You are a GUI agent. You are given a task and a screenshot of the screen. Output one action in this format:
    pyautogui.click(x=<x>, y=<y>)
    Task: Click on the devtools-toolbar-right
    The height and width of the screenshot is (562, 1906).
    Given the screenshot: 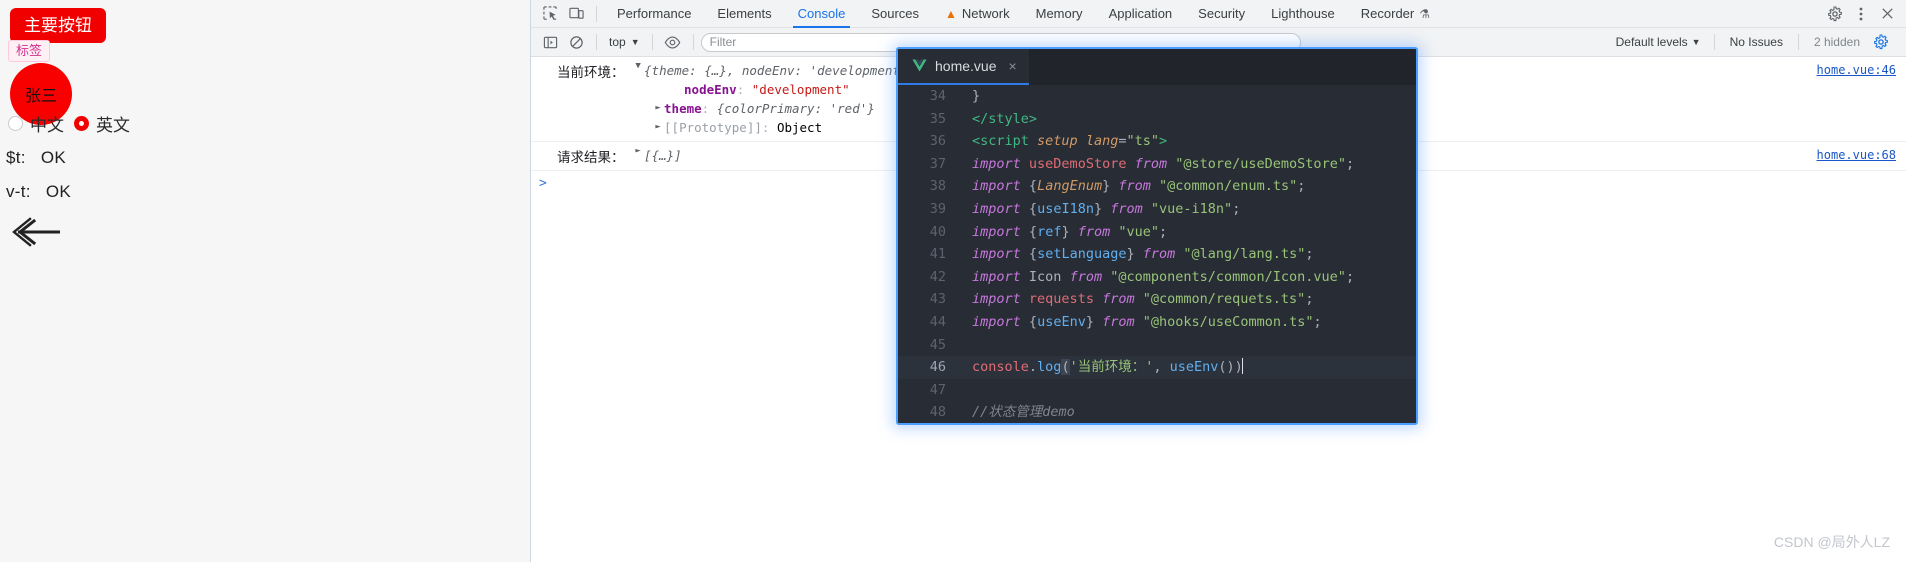 What is the action you would take?
    pyautogui.click(x=1864, y=14)
    